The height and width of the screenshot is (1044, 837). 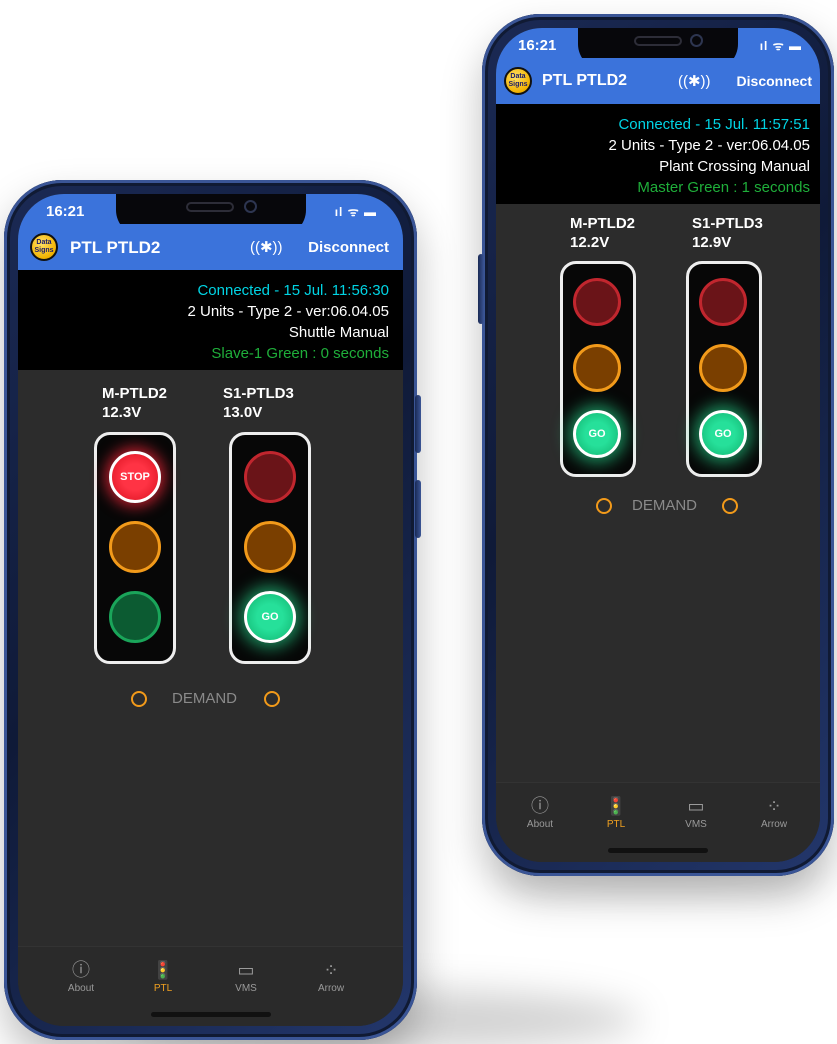 What do you see at coordinates (712, 242) in the screenshot?
I see `unit-voltage: 12.9V` at bounding box center [712, 242].